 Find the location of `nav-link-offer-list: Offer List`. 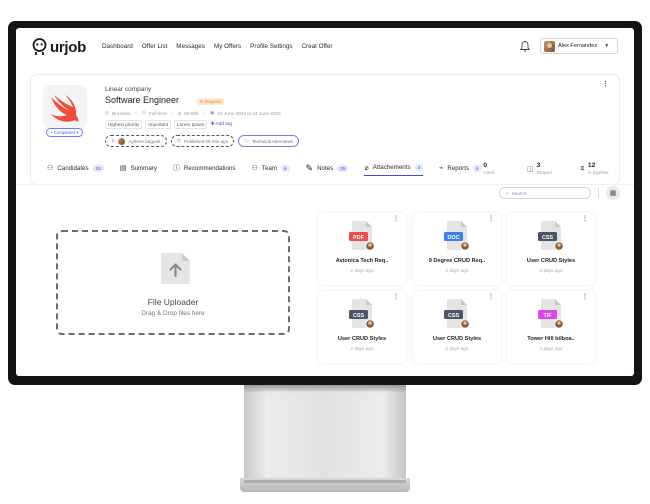

nav-link-offer-list: Offer List is located at coordinates (154, 46).